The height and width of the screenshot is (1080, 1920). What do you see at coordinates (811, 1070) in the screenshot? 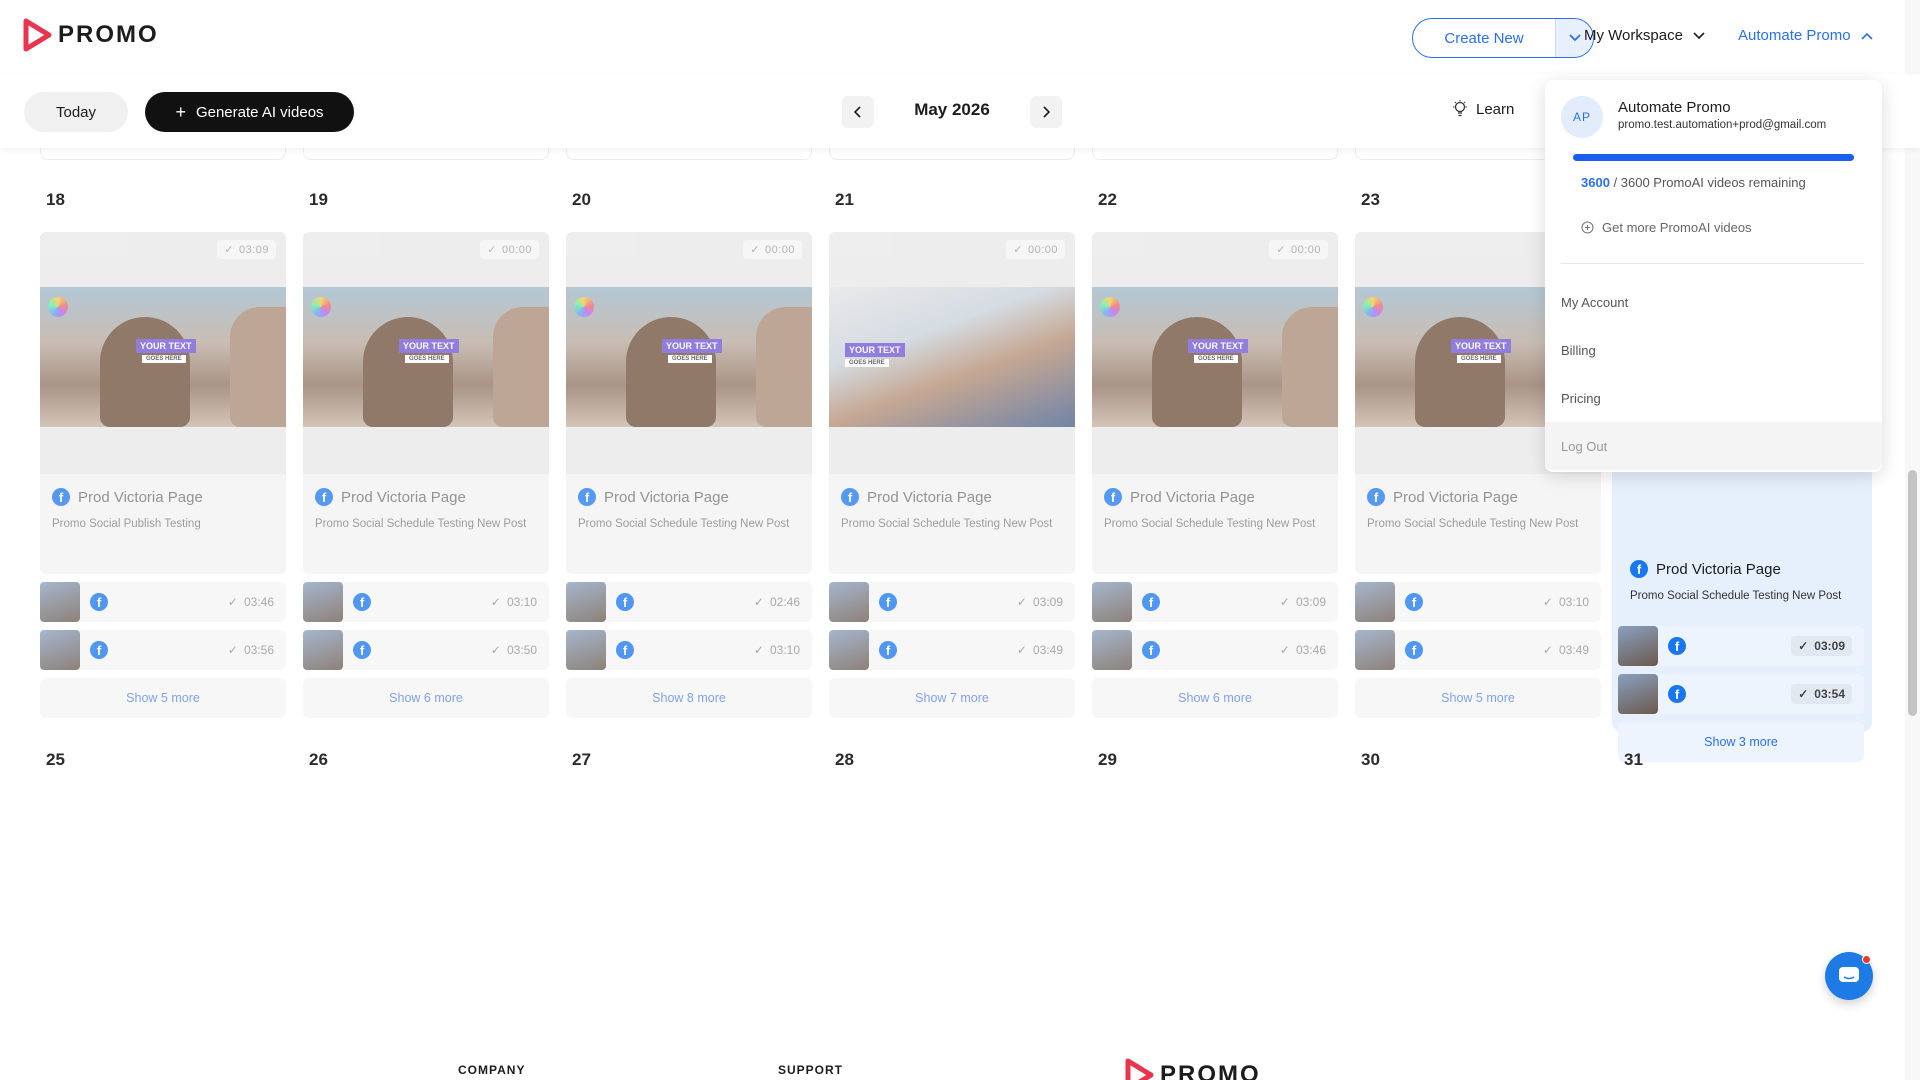
I see `footer-support-heading: SUPPORT` at bounding box center [811, 1070].